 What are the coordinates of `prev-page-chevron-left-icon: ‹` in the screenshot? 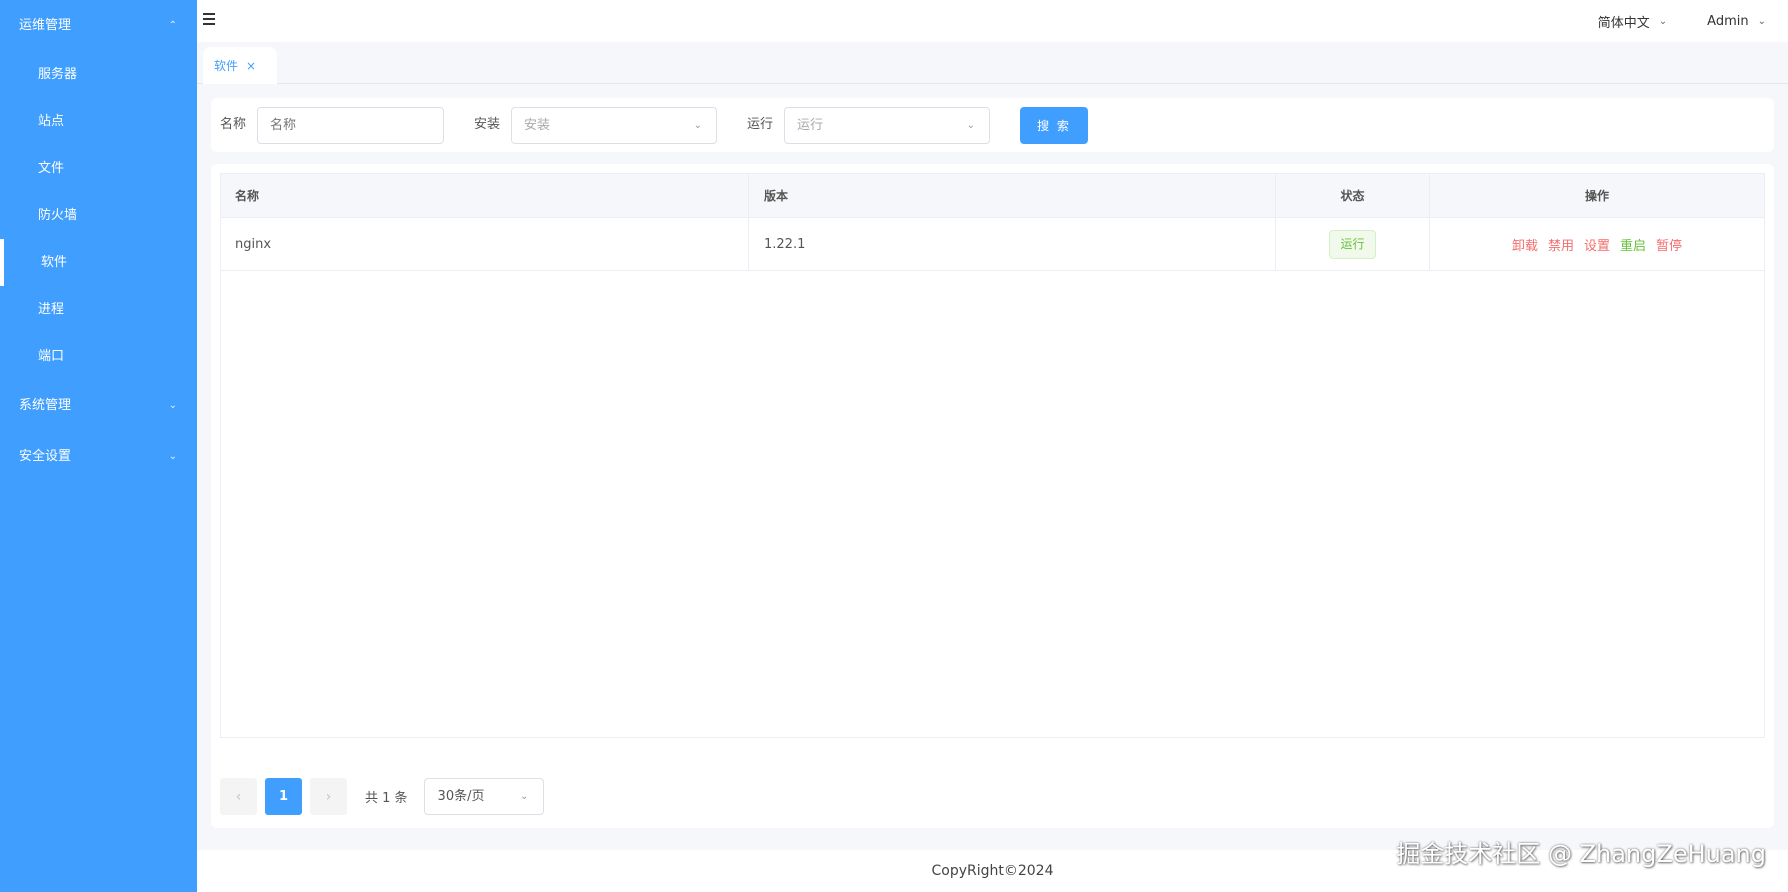 It's located at (238, 796).